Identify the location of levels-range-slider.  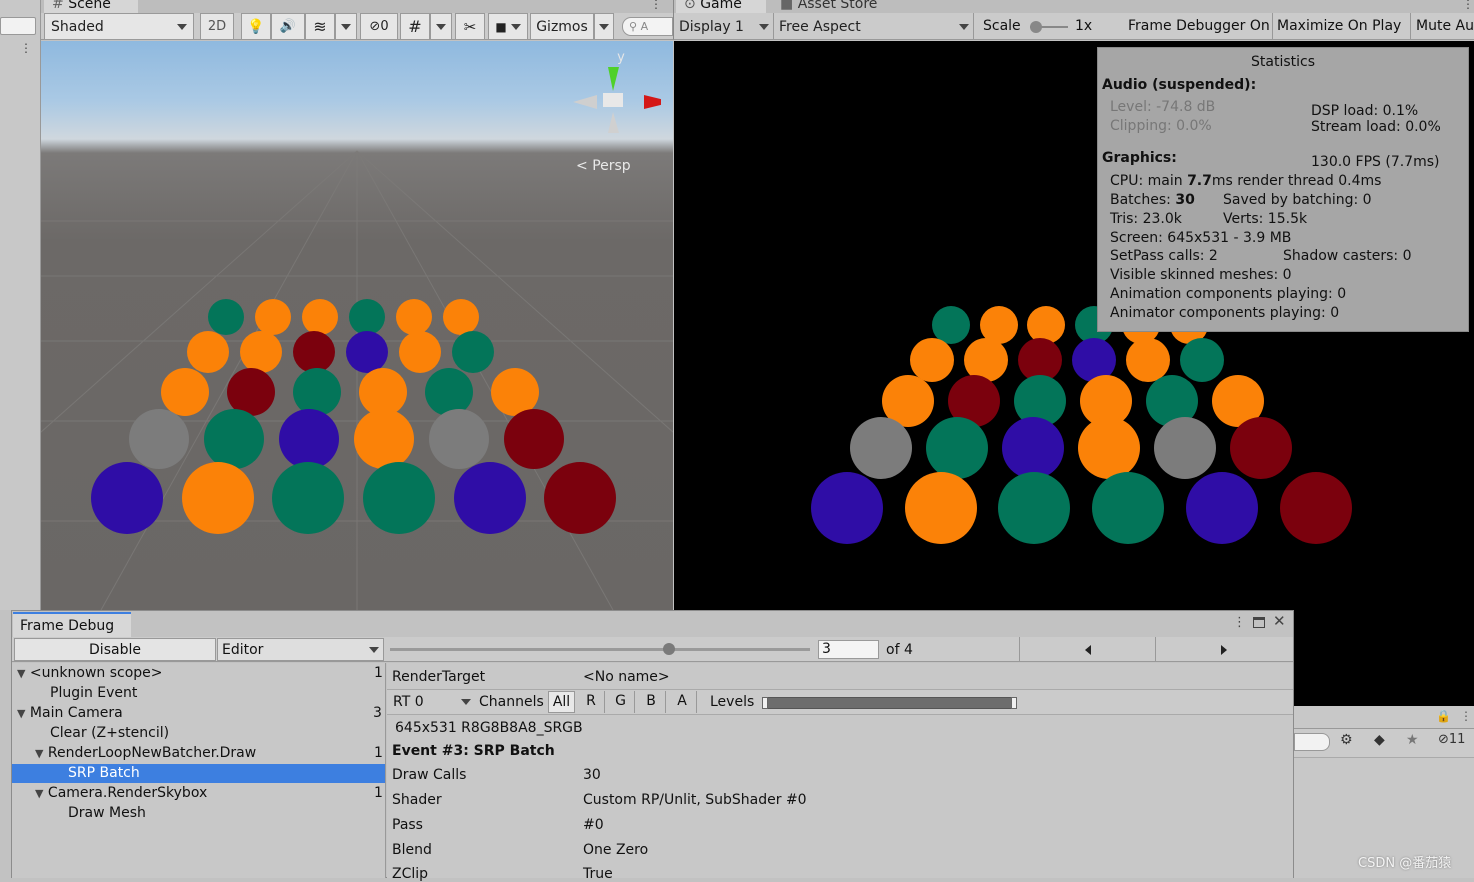
(889, 703).